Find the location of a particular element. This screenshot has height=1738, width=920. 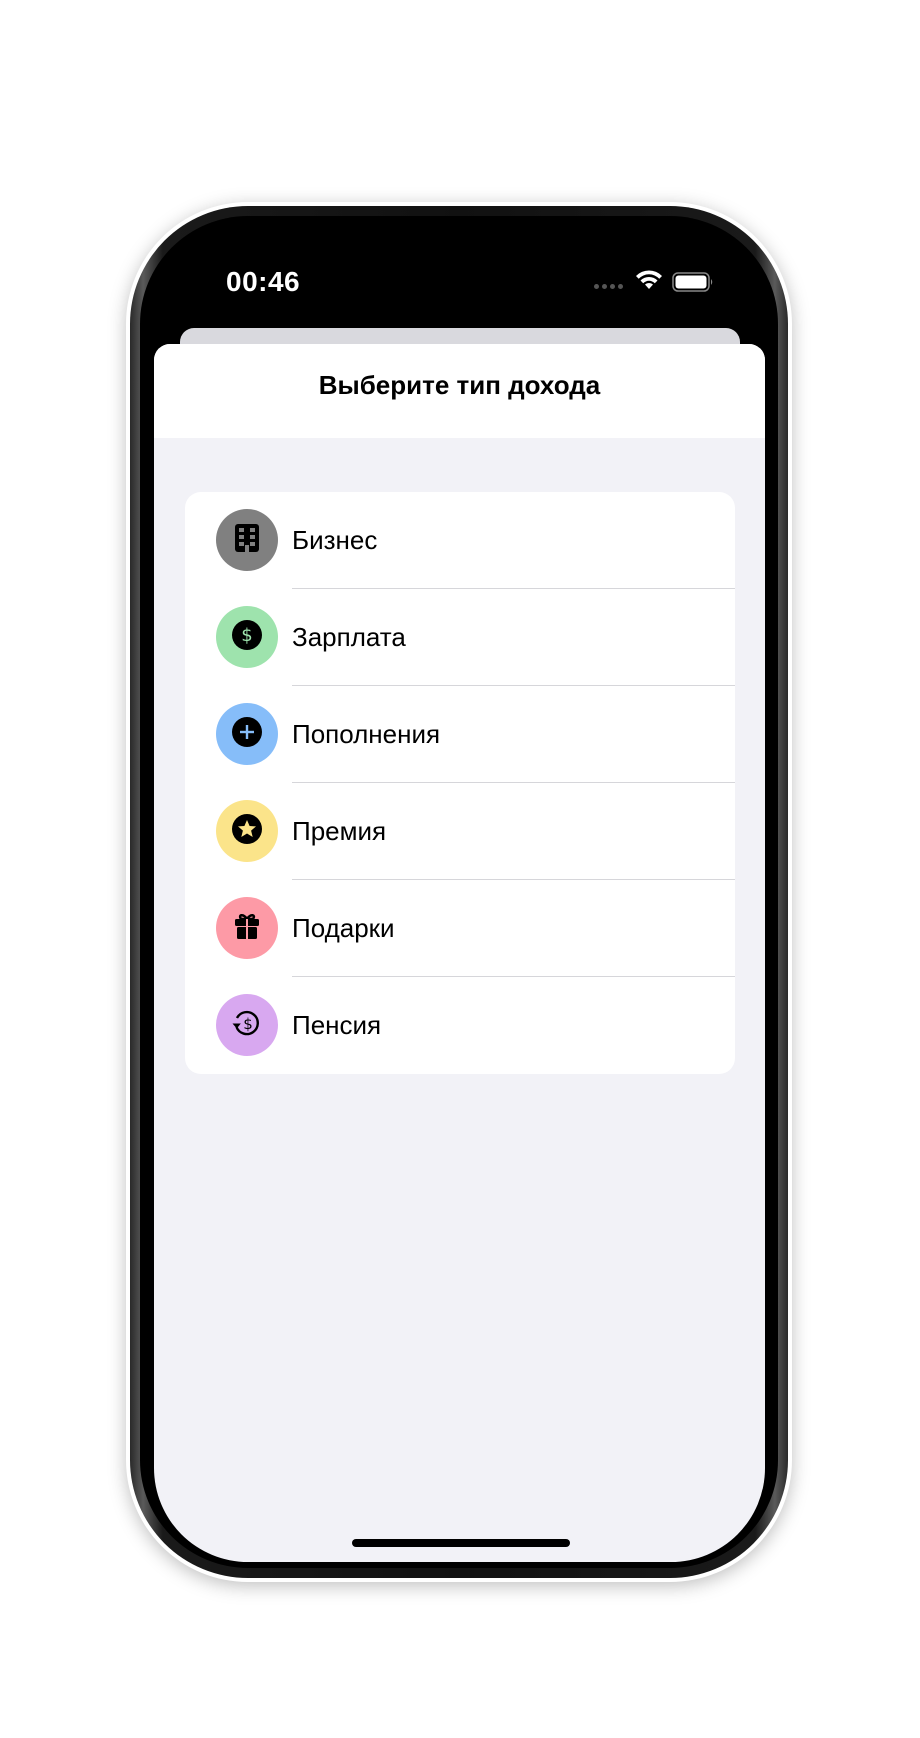

income-type-label: Премия is located at coordinates (339, 831).